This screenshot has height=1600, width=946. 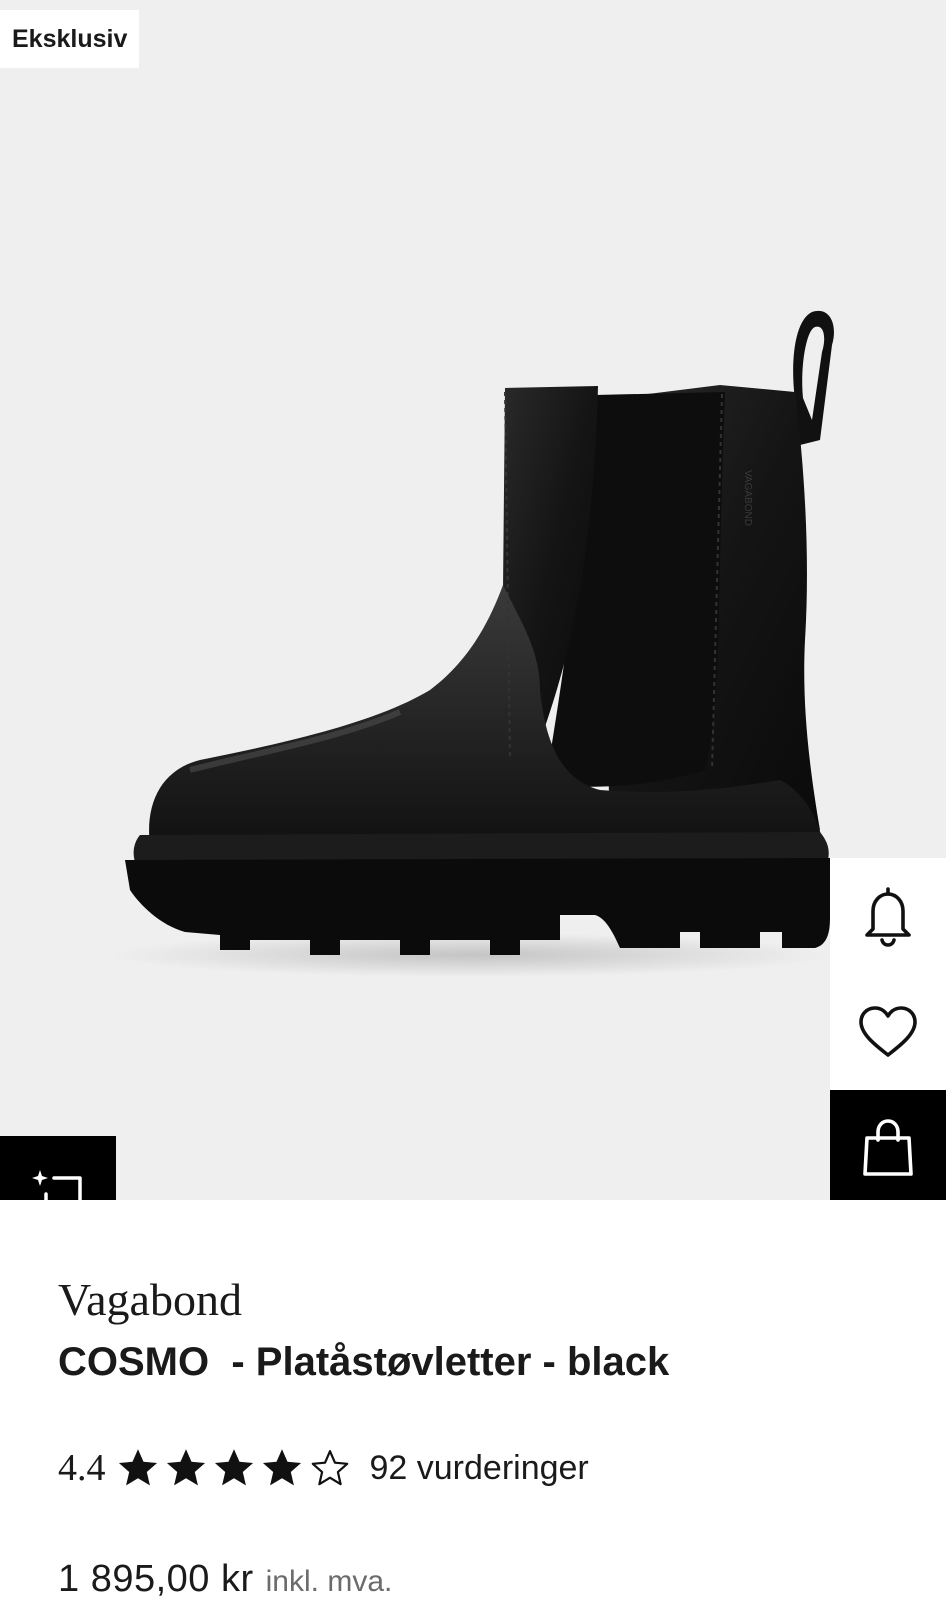 I want to click on notify-button, so click(x=888, y=916).